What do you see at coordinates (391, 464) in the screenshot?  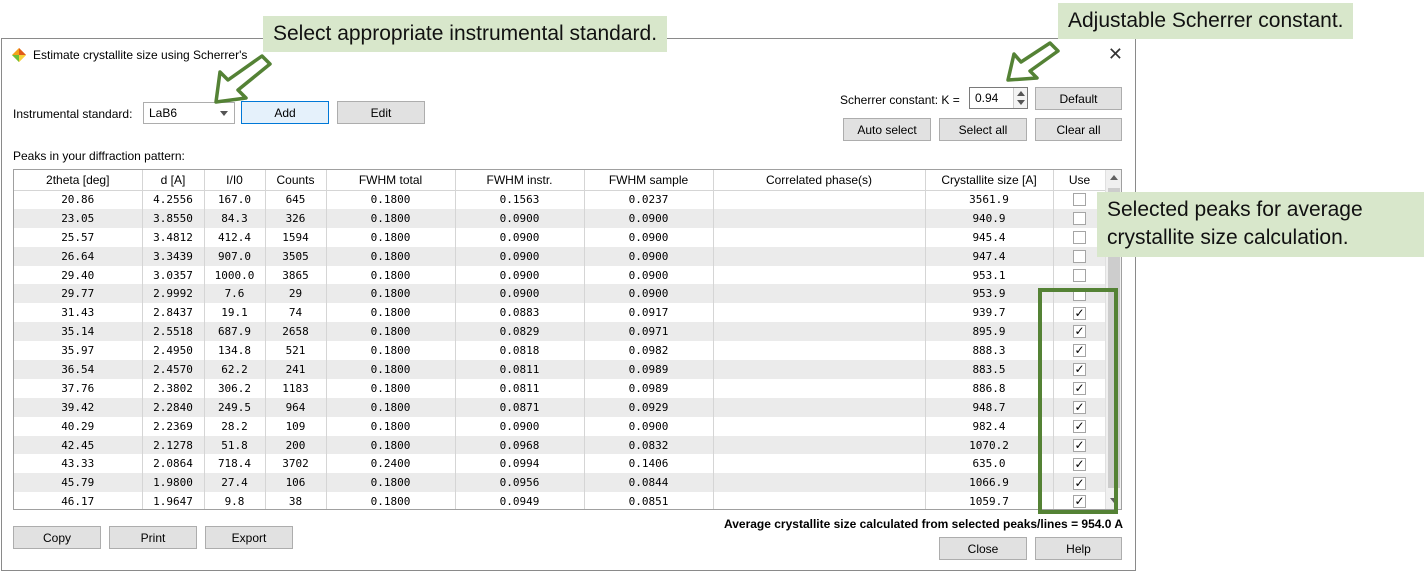 I see `table-cell: 0.2400` at bounding box center [391, 464].